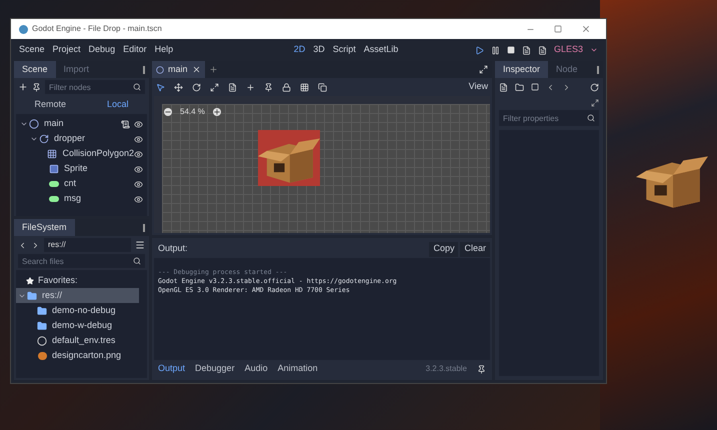  Describe the element at coordinates (97, 29) in the screenshot. I see `window-title: Godot Engine - File Drop - main.tscn` at that location.